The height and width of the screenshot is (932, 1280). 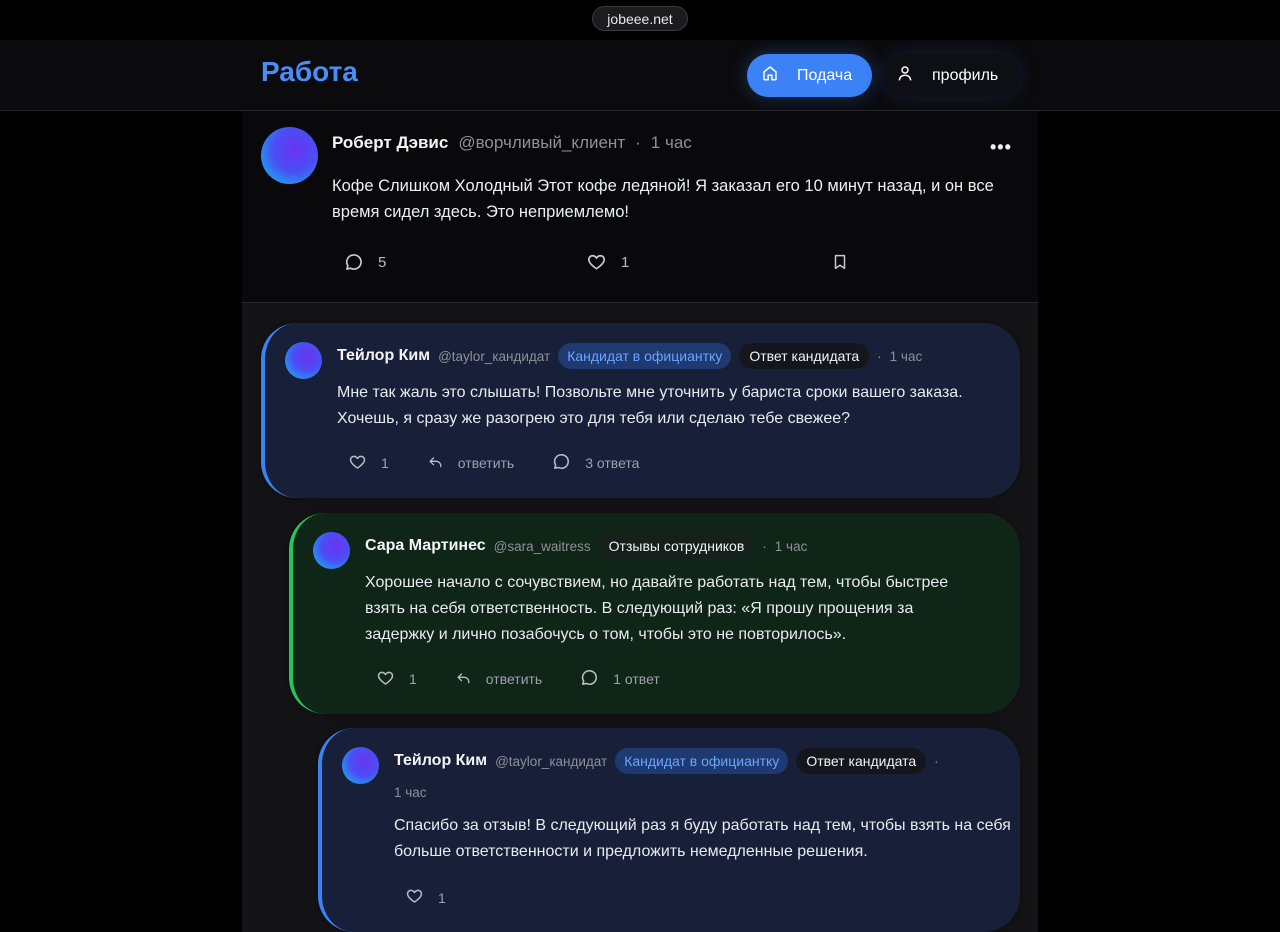 What do you see at coordinates (636, 679) in the screenshot?
I see `thread-count: 1 ответ` at bounding box center [636, 679].